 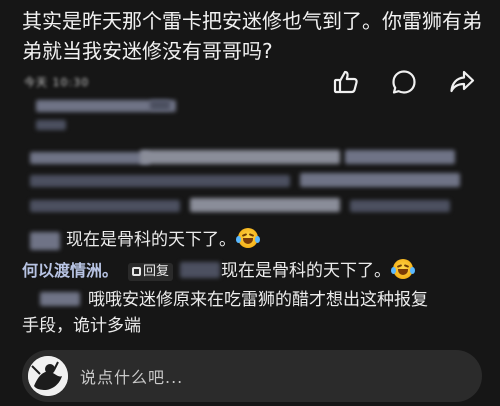 I want to click on reply-1-text: 现在是骨科的天下了。, so click(x=151, y=240).